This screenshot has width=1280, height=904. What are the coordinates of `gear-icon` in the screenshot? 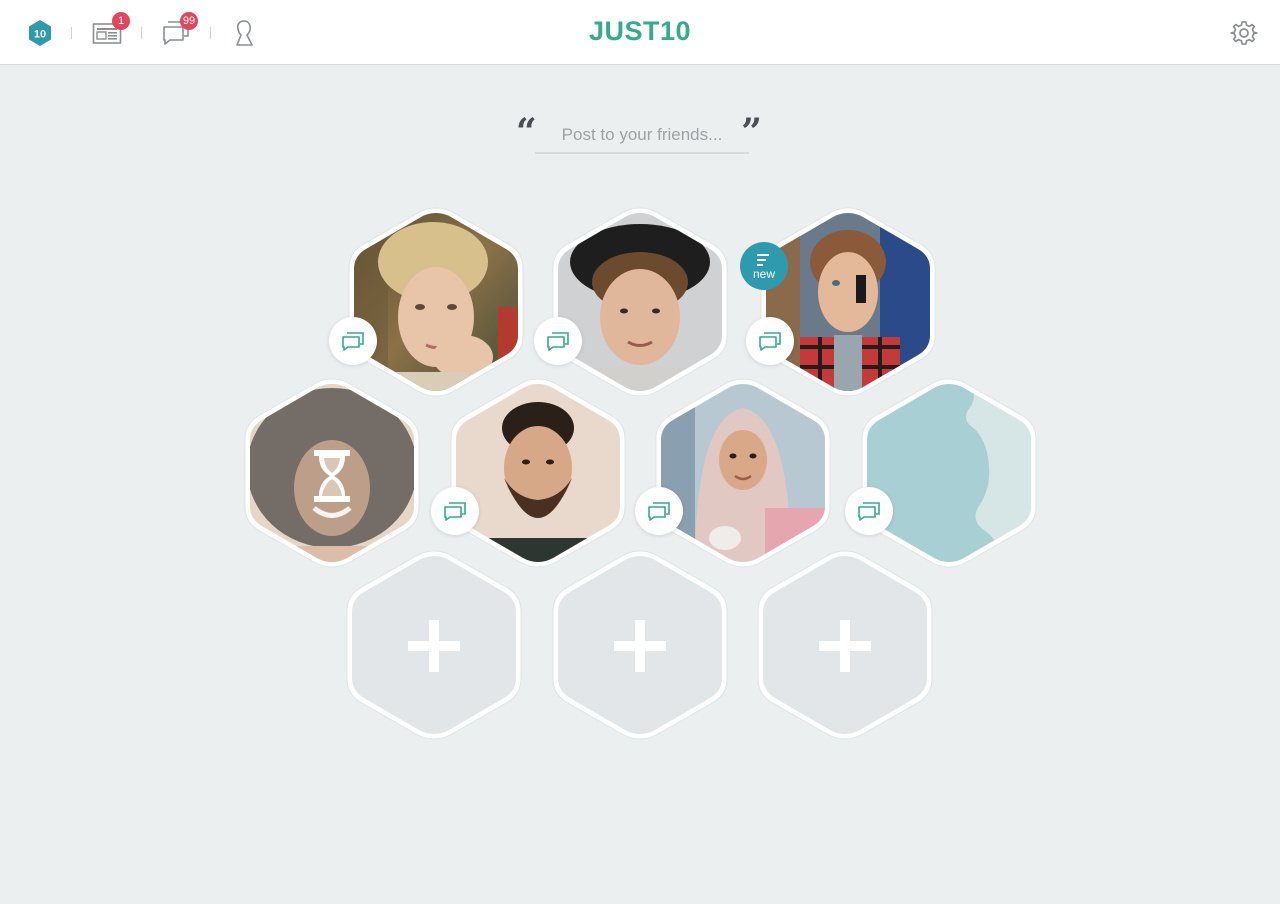 It's located at (1244, 33).